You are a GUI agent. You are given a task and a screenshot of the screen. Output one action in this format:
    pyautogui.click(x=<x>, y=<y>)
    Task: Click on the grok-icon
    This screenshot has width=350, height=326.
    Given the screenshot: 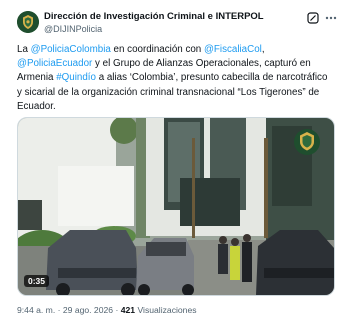 What is the action you would take?
    pyautogui.click(x=313, y=18)
    